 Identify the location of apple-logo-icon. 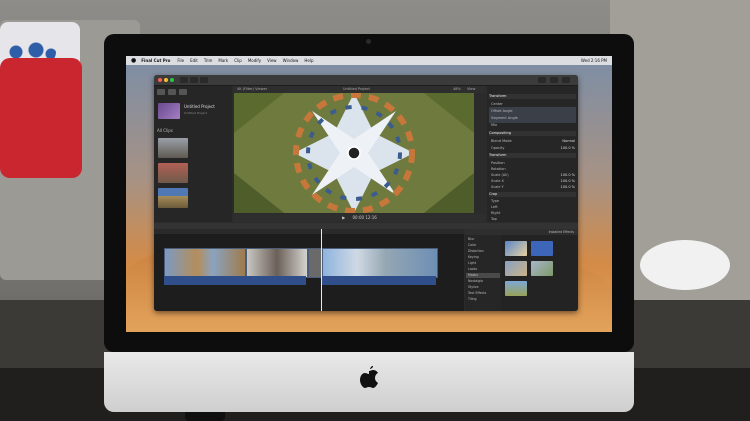
(369, 379).